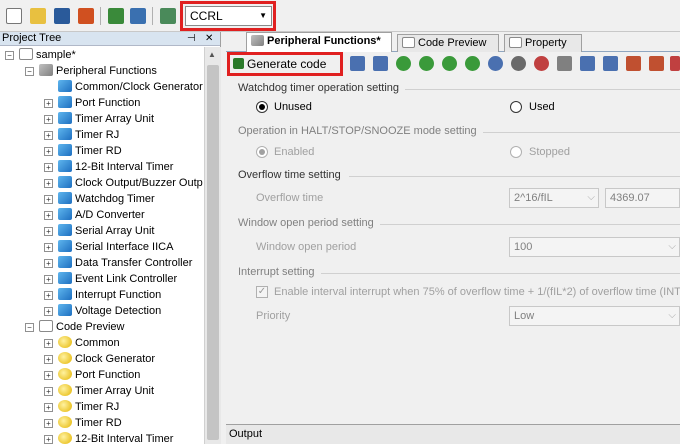 Image resolution: width=680 pixels, height=444 pixels. Describe the element at coordinates (116, 16) in the screenshot. I see `build-icon` at that location.